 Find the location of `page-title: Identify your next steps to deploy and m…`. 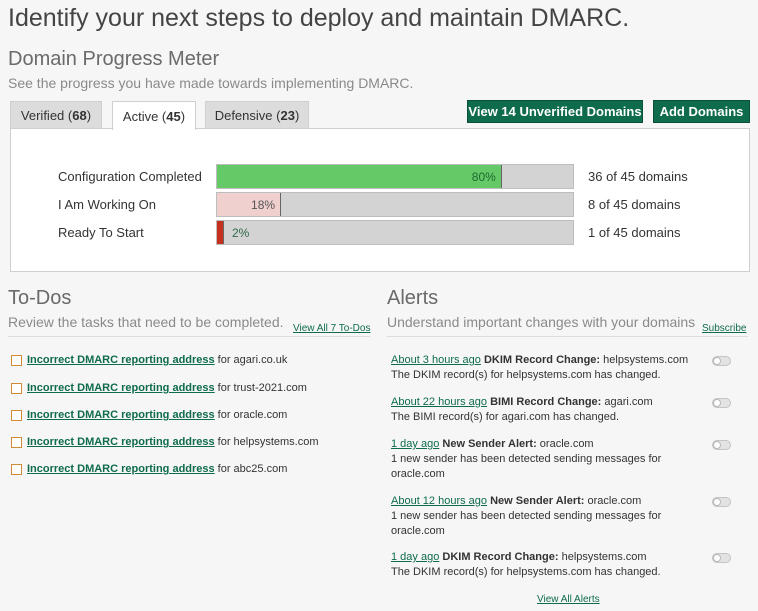

page-title: Identify your next steps to deploy and m… is located at coordinates (319, 18).